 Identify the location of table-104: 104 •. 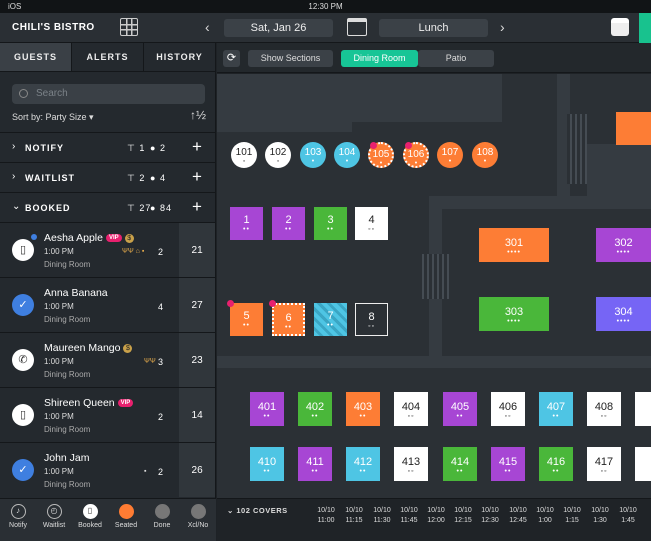
(347, 155).